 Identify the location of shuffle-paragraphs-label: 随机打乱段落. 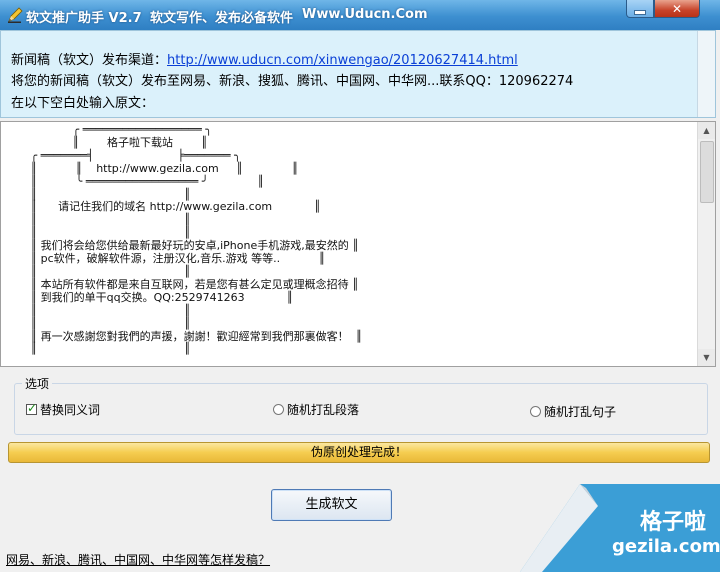
(323, 410).